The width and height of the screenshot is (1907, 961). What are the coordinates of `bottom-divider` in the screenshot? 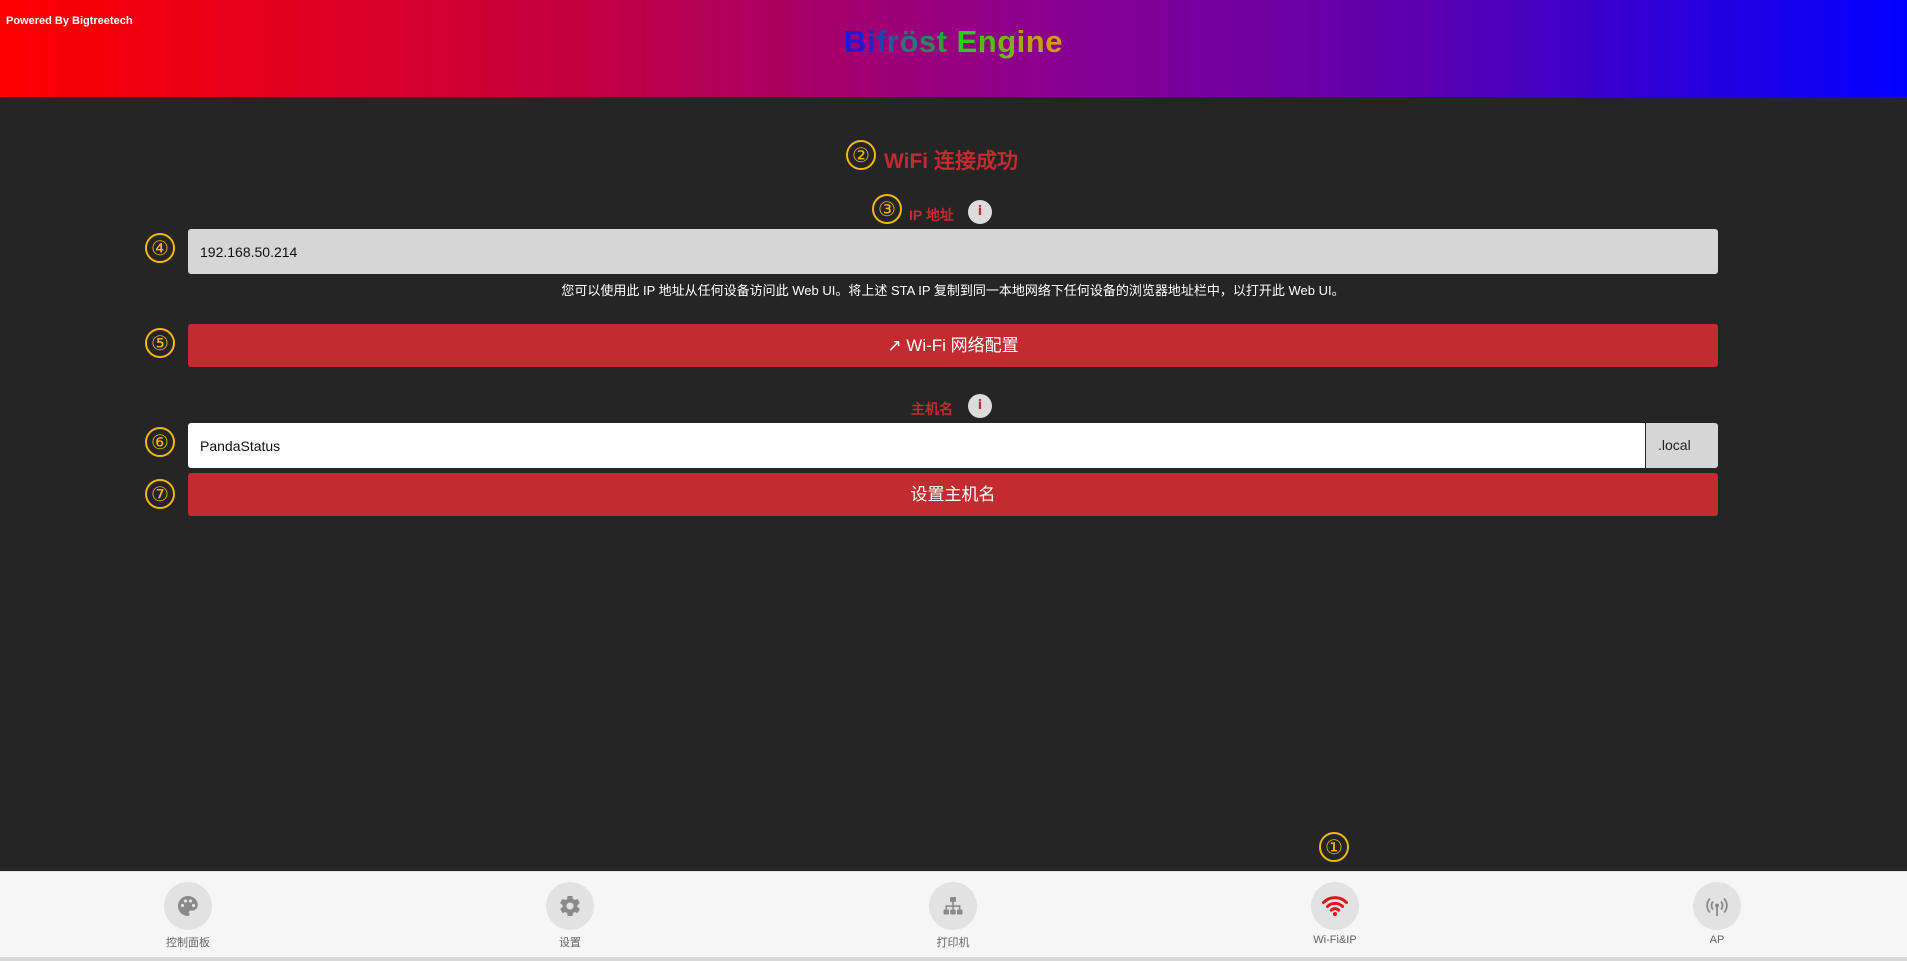 It's located at (953, 959).